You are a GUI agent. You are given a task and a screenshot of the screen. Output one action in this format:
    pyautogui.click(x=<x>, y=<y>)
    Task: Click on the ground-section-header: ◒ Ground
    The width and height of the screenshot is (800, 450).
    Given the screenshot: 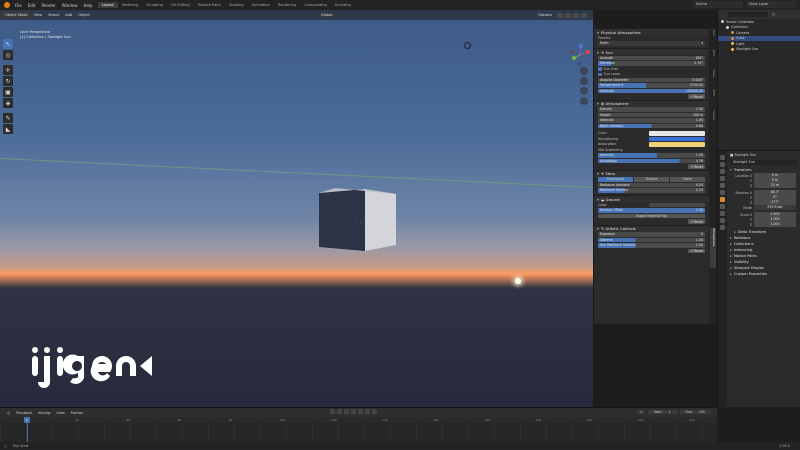 What is the action you would take?
    pyautogui.click(x=651, y=198)
    